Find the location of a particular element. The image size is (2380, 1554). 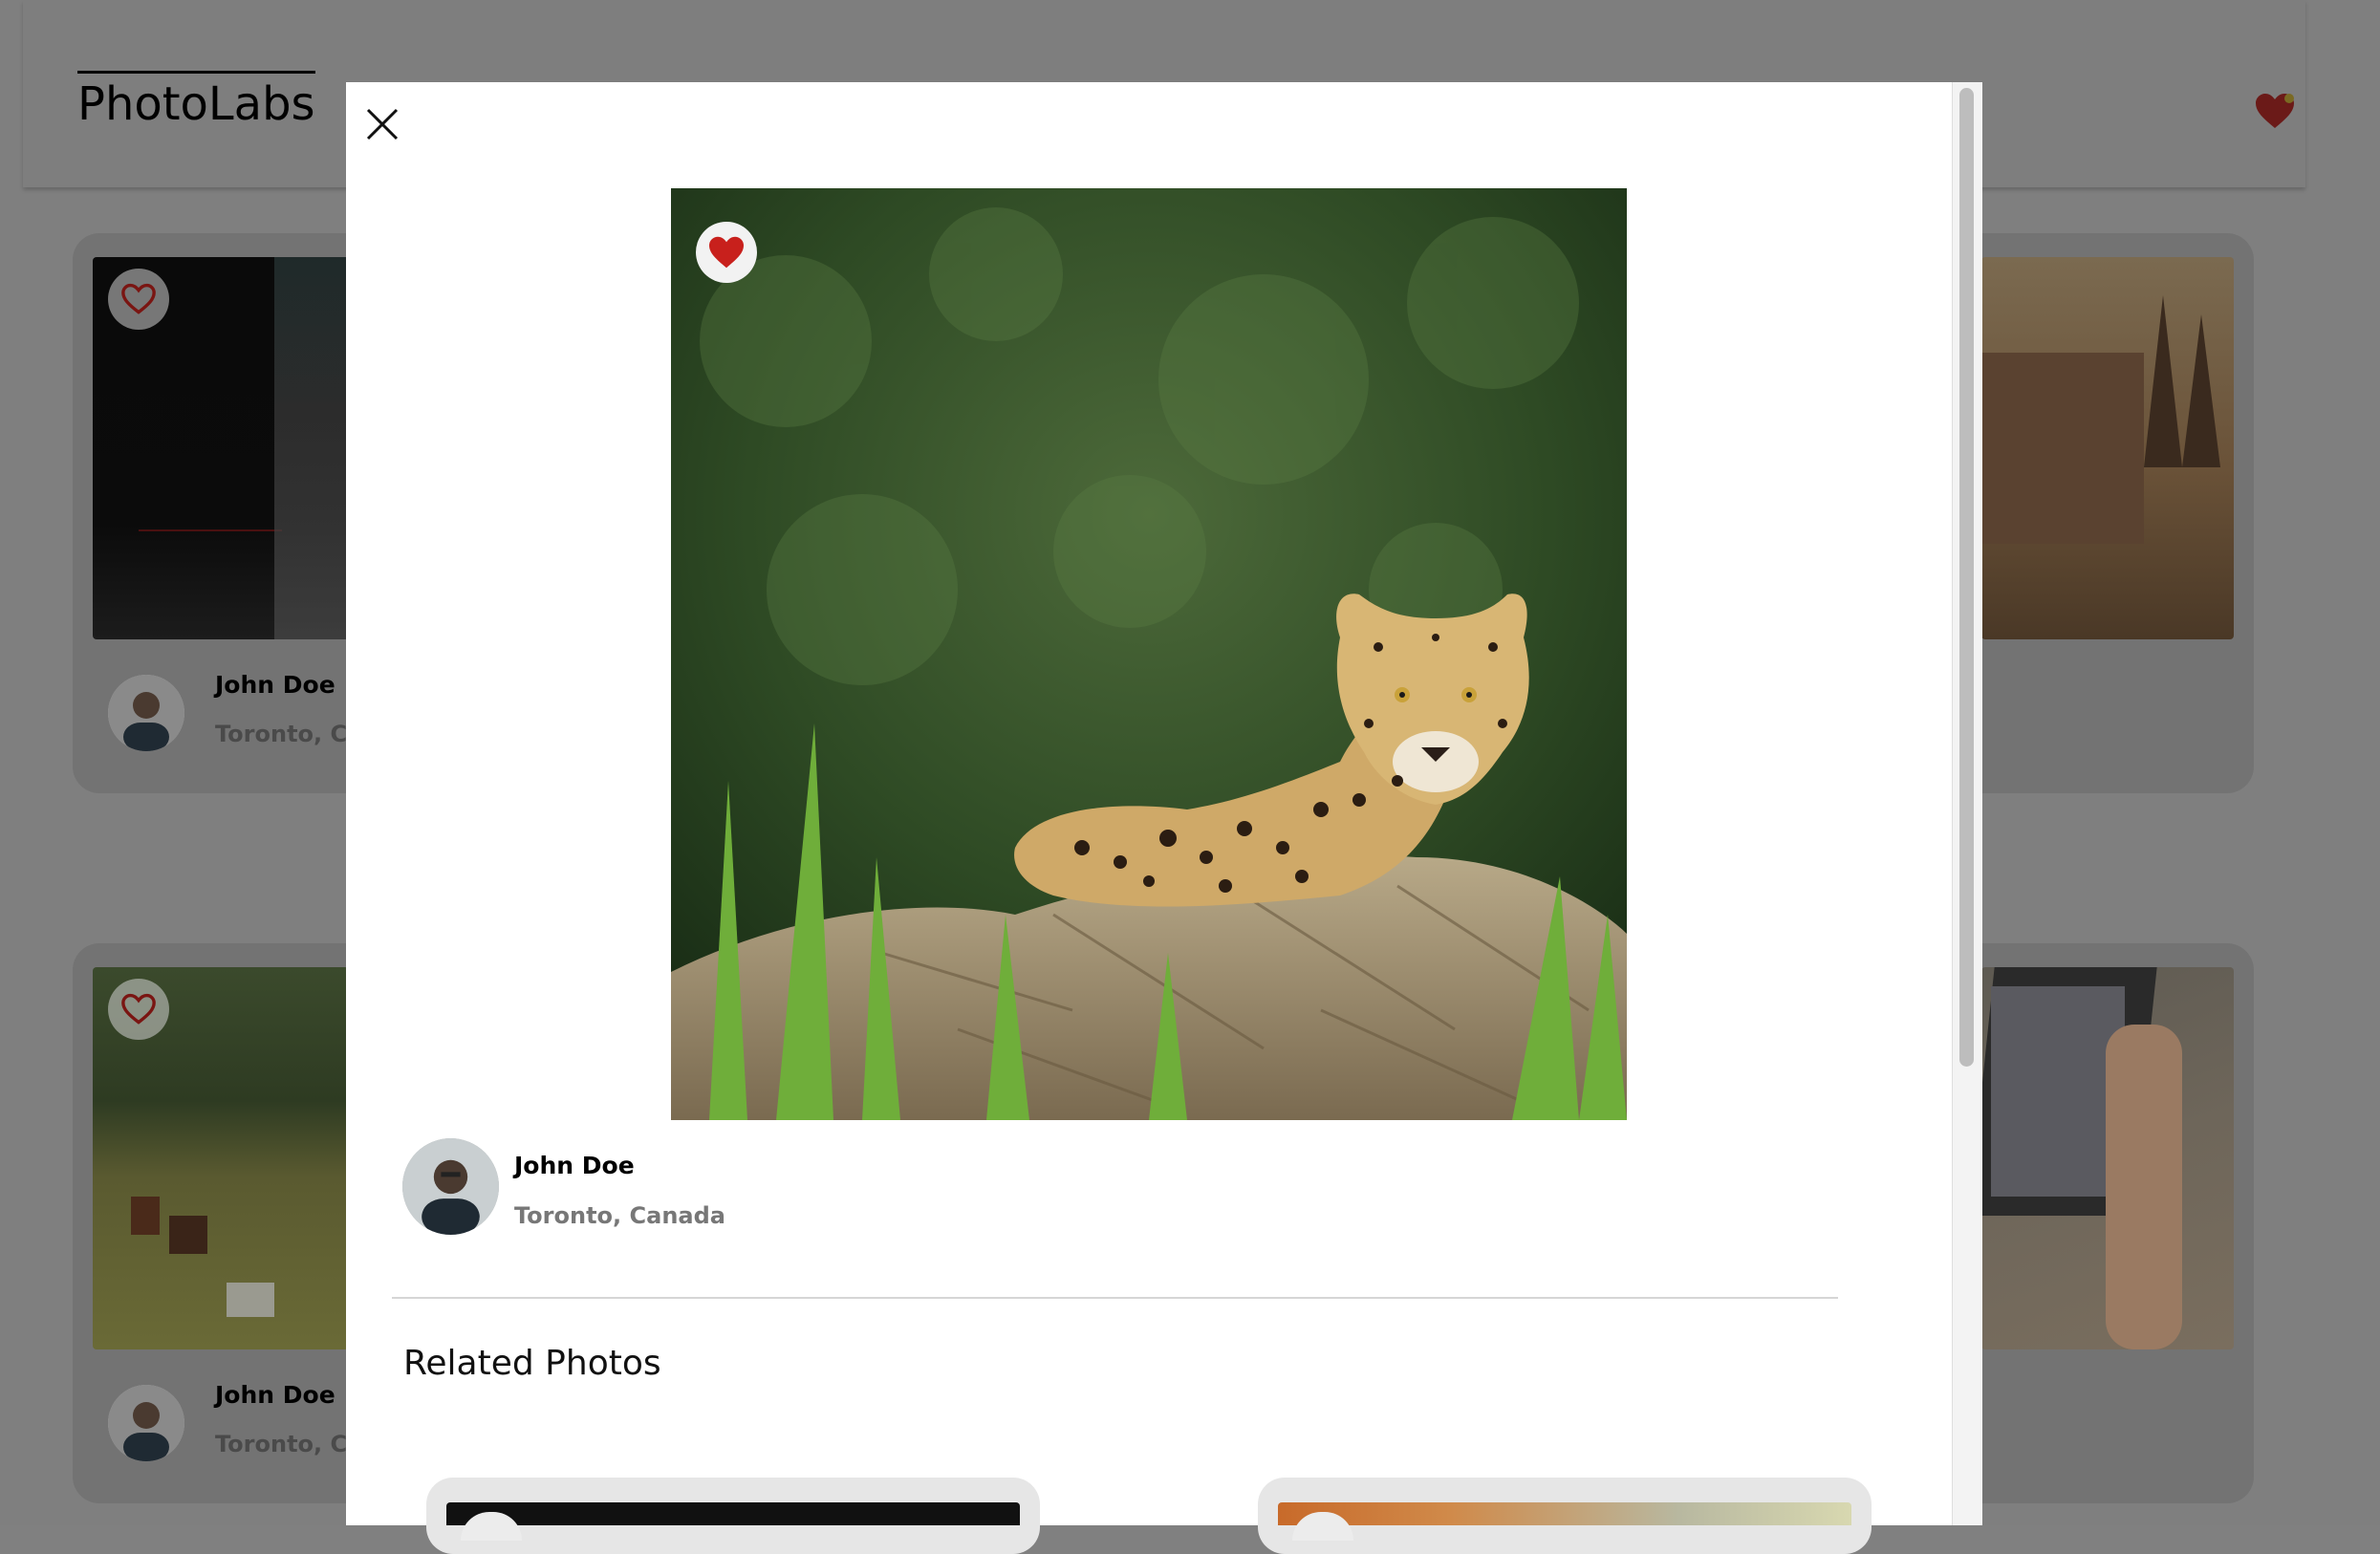

close-button is located at coordinates (382, 124).